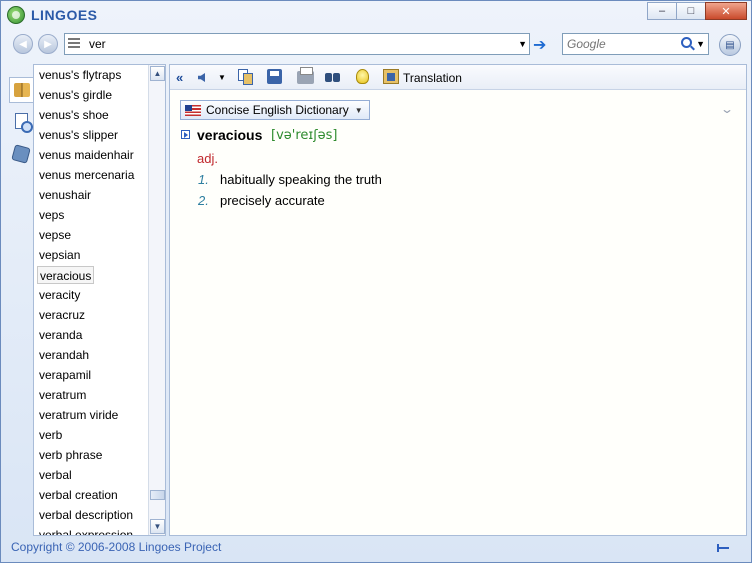 This screenshot has height=563, width=752. I want to click on side-tab-strip, so click(21, 300).